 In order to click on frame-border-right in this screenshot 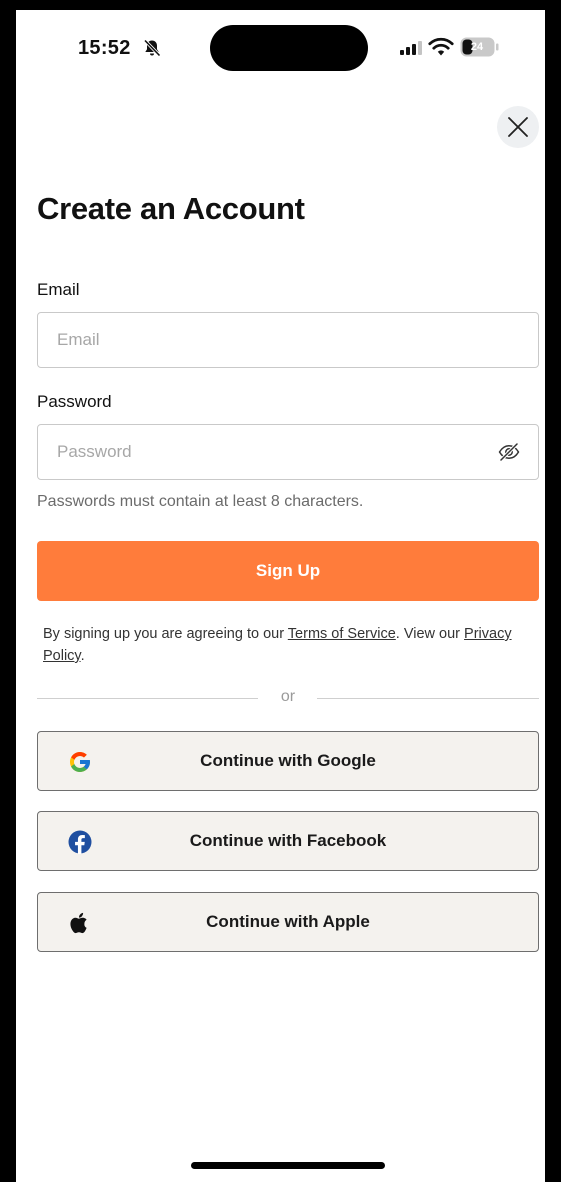, I will do `click(553, 591)`.